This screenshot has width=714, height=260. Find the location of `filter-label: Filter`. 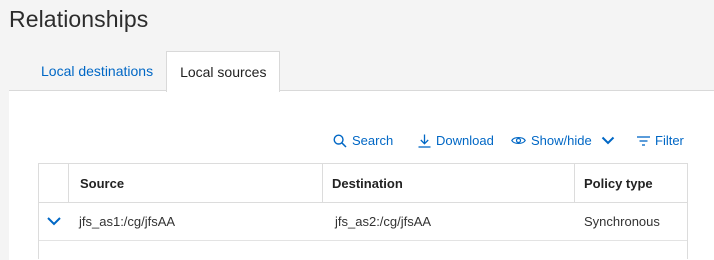

filter-label: Filter is located at coordinates (669, 140).